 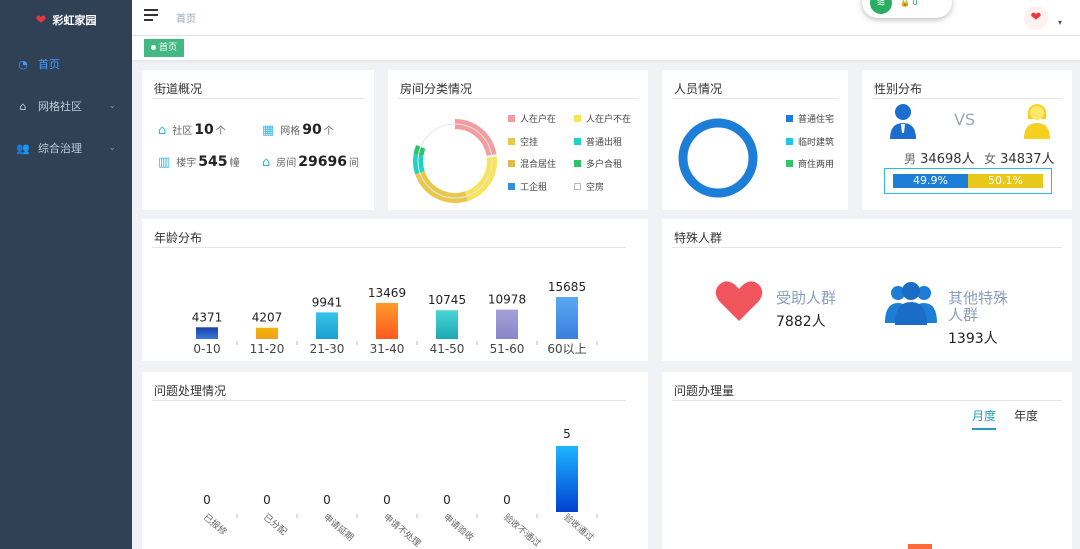 I want to click on home-icon: ⌂, so click(x=162, y=130).